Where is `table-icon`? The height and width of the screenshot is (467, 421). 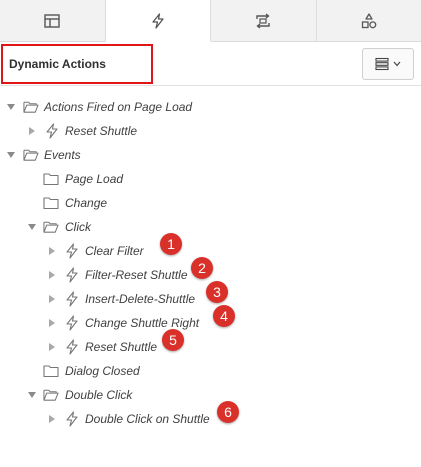
table-icon is located at coordinates (52, 20).